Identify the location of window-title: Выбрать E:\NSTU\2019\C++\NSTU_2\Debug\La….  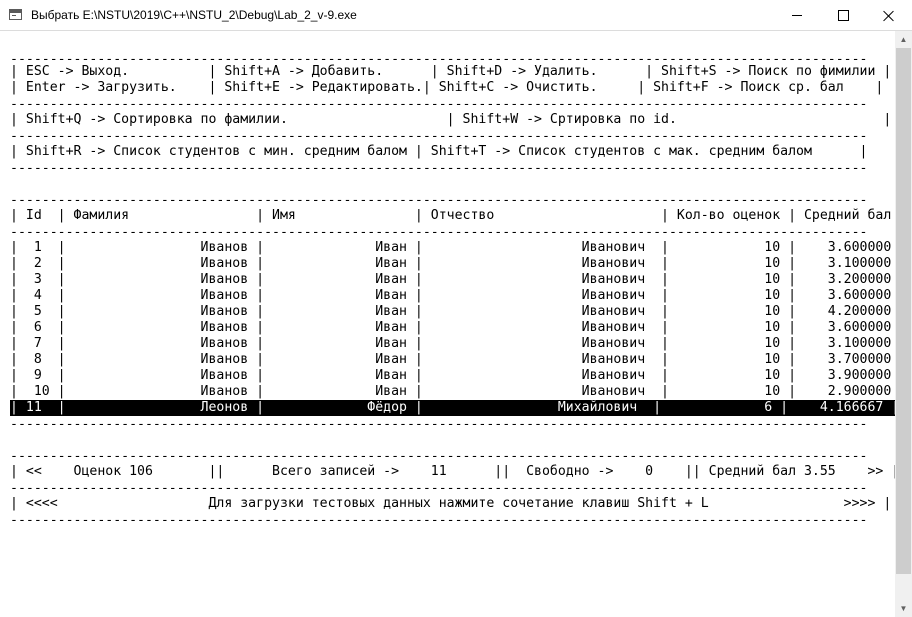
(194, 15).